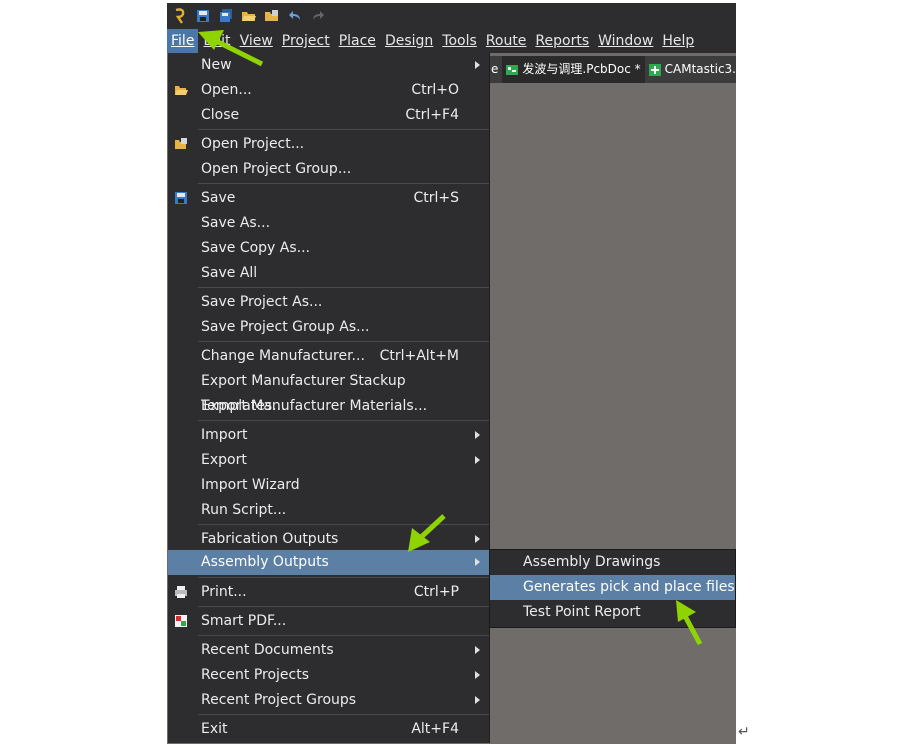 The height and width of the screenshot is (744, 915). I want to click on annotation-arrow-assembly-icon, so click(427, 533).